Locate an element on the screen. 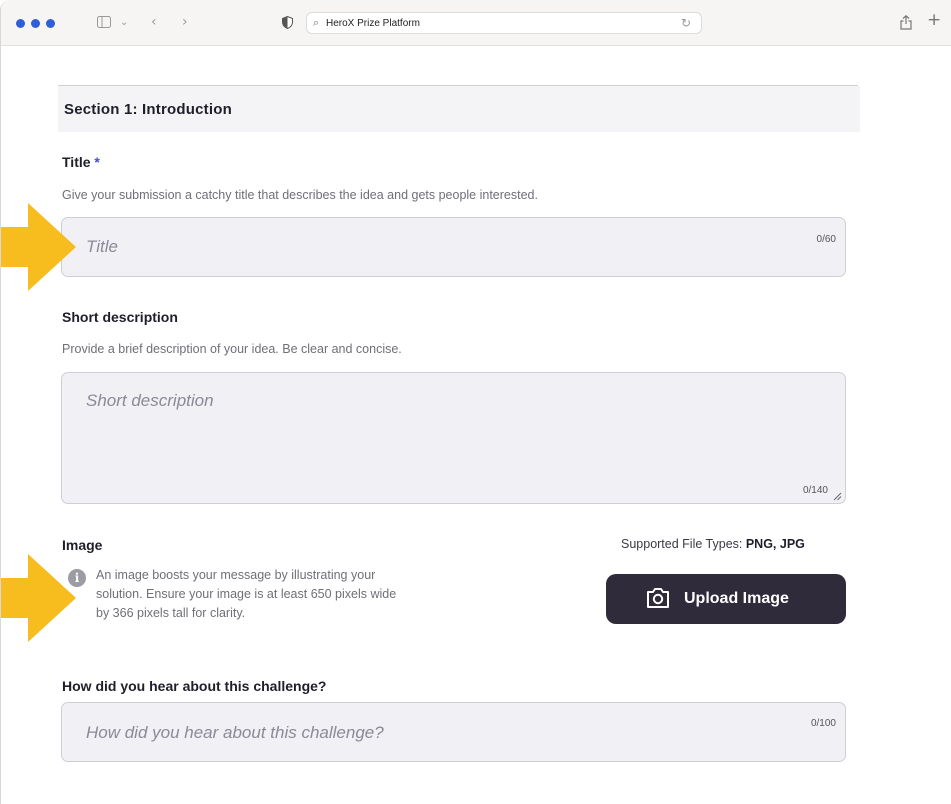 The width and height of the screenshot is (951, 804). hear-about-placeholder: How did you hear about this challenge? is located at coordinates (235, 732).